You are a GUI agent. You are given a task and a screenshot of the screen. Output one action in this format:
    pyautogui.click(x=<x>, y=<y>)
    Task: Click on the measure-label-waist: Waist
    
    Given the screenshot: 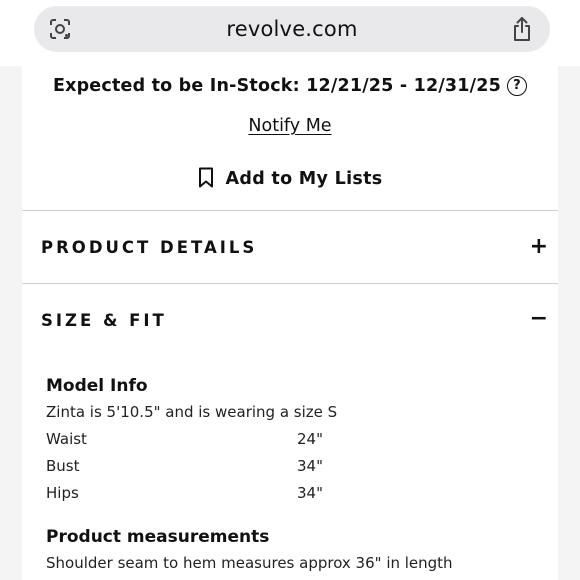 What is the action you would take?
    pyautogui.click(x=66, y=439)
    